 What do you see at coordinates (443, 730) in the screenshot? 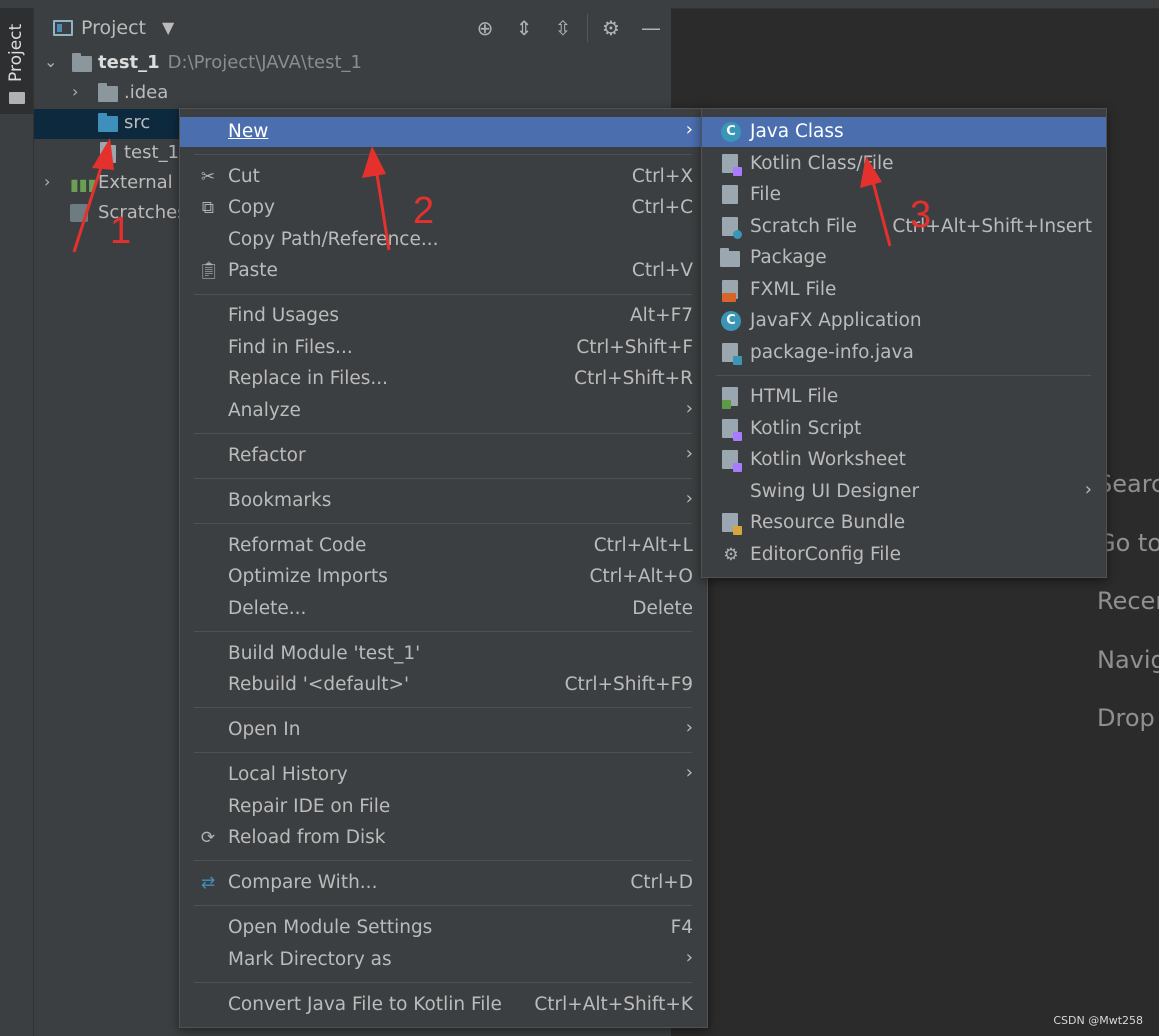
I see `menu-item-open-in: Open In ›` at bounding box center [443, 730].